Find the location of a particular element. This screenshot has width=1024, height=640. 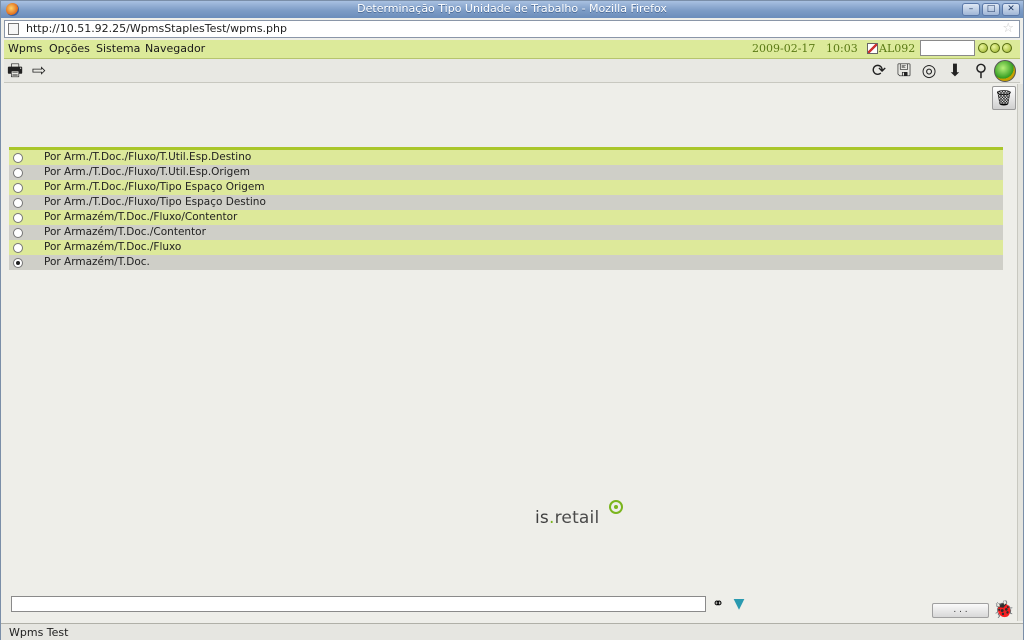

scrollbar is located at coordinates (1020, 352).